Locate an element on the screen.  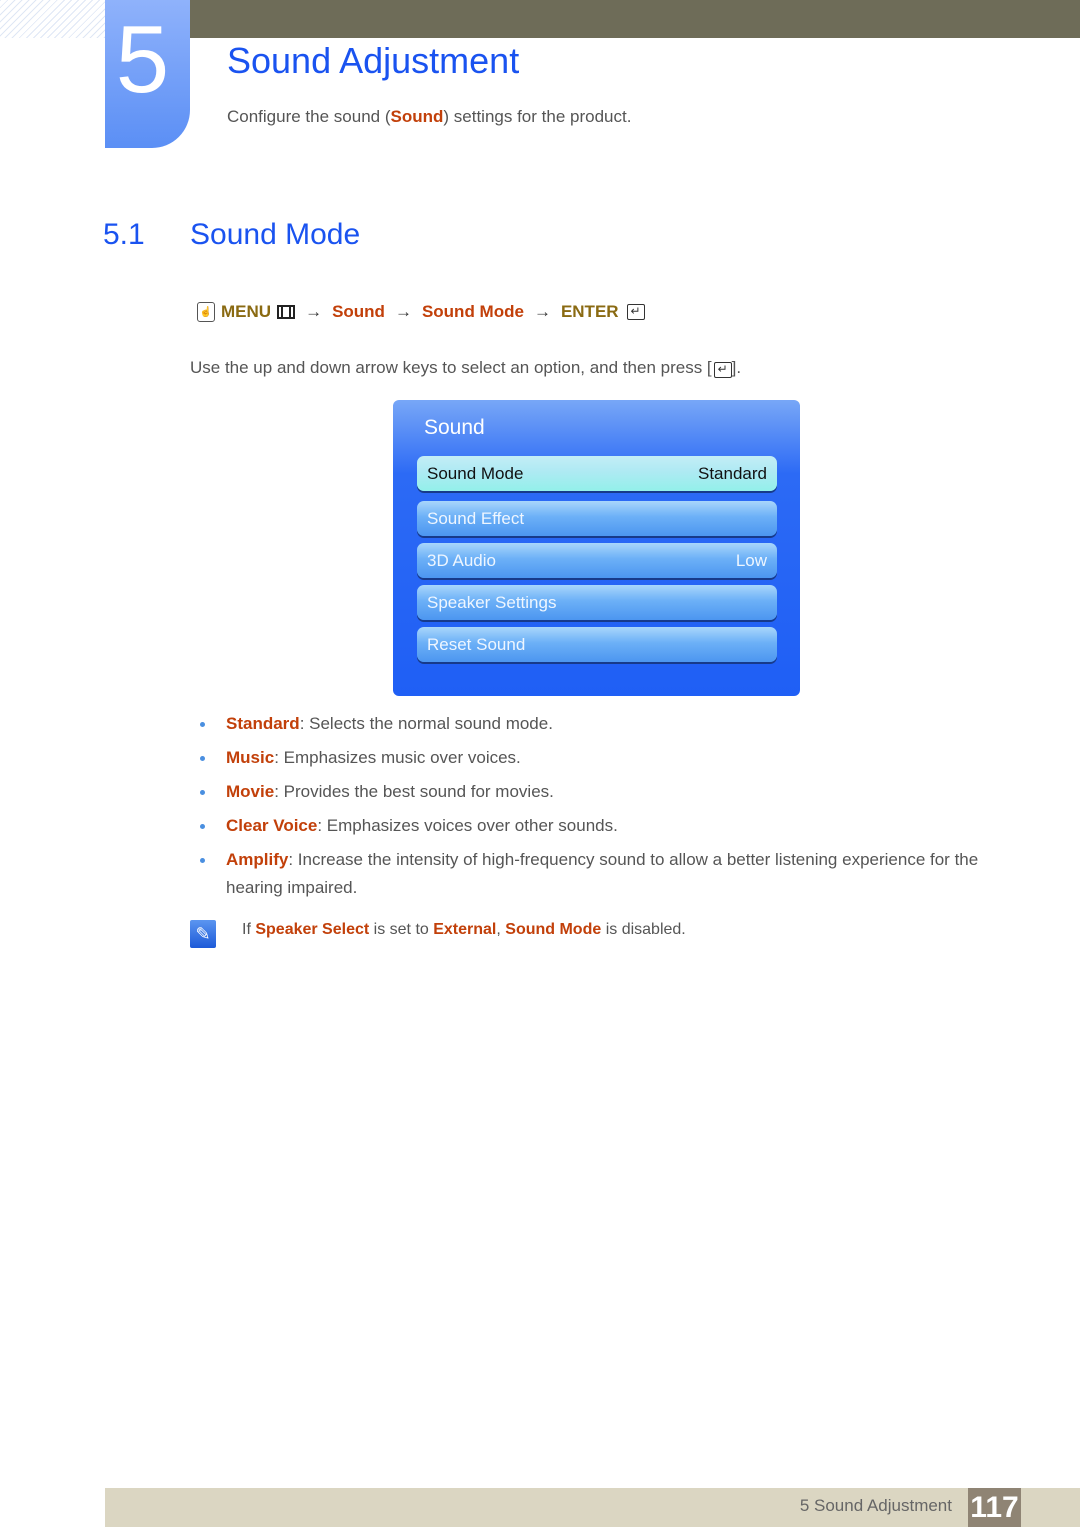
intro-text-end: ) settings for the product. is located at coordinates (537, 116).